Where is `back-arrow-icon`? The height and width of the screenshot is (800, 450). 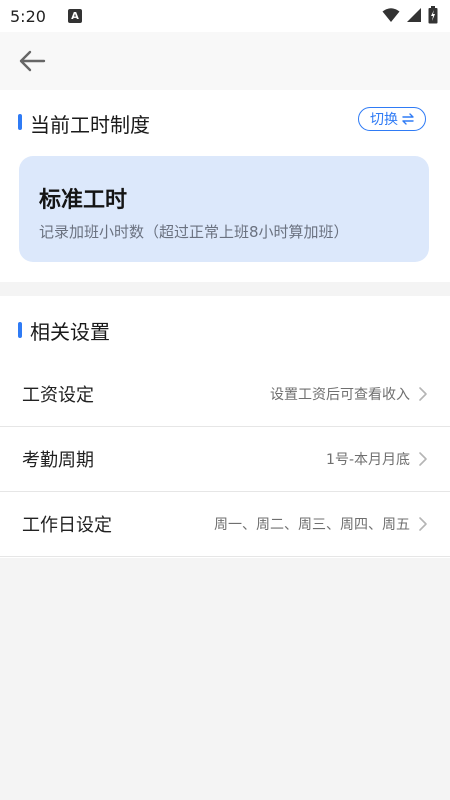 back-arrow-icon is located at coordinates (32, 61).